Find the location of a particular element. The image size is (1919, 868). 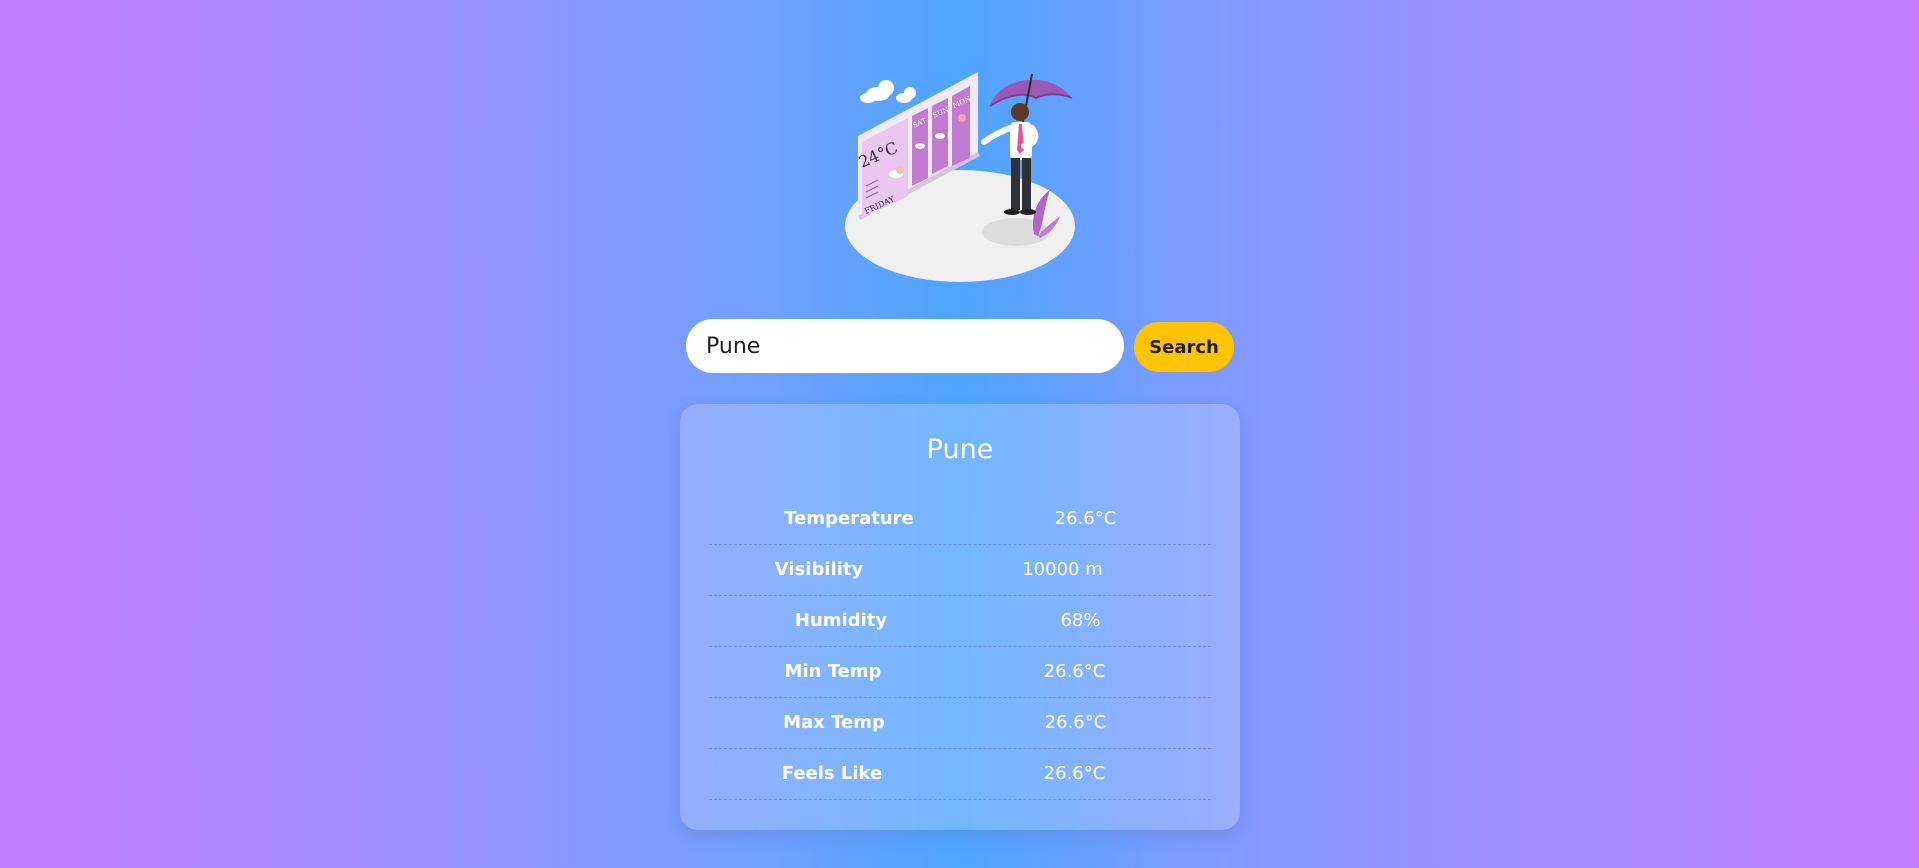

row-temperature: Temperature 26.6°C is located at coordinates (960, 519).